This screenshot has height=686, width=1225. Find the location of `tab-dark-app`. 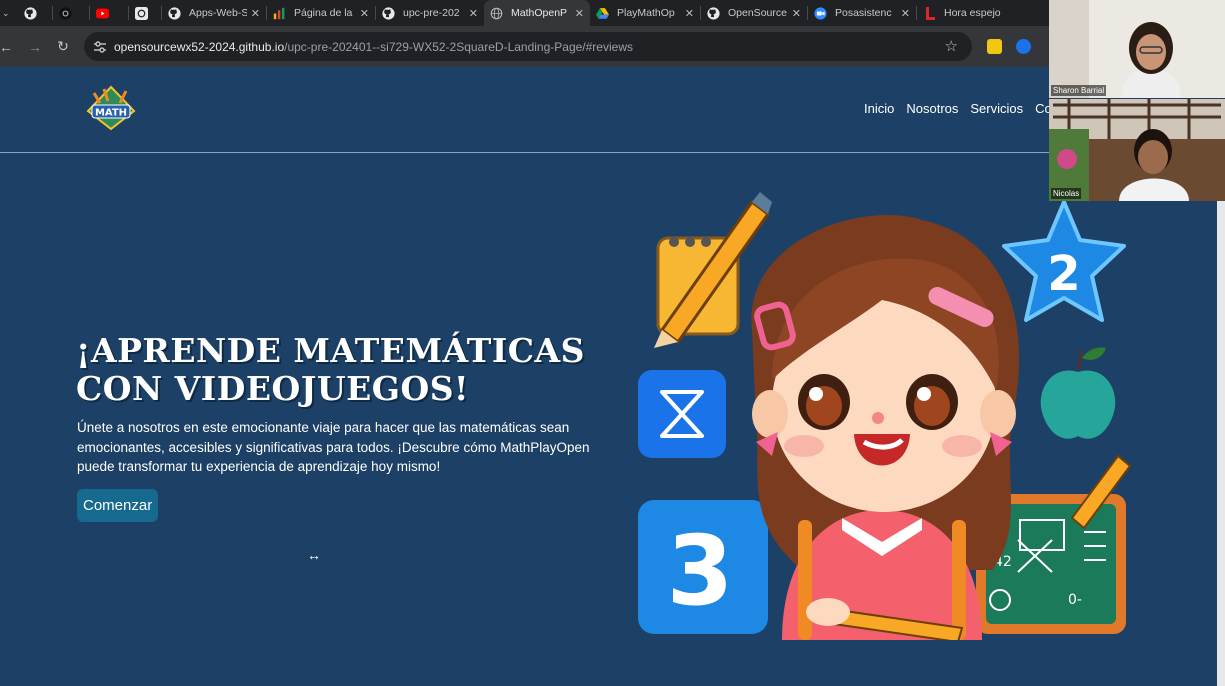

tab-dark-app is located at coordinates (71, 13).